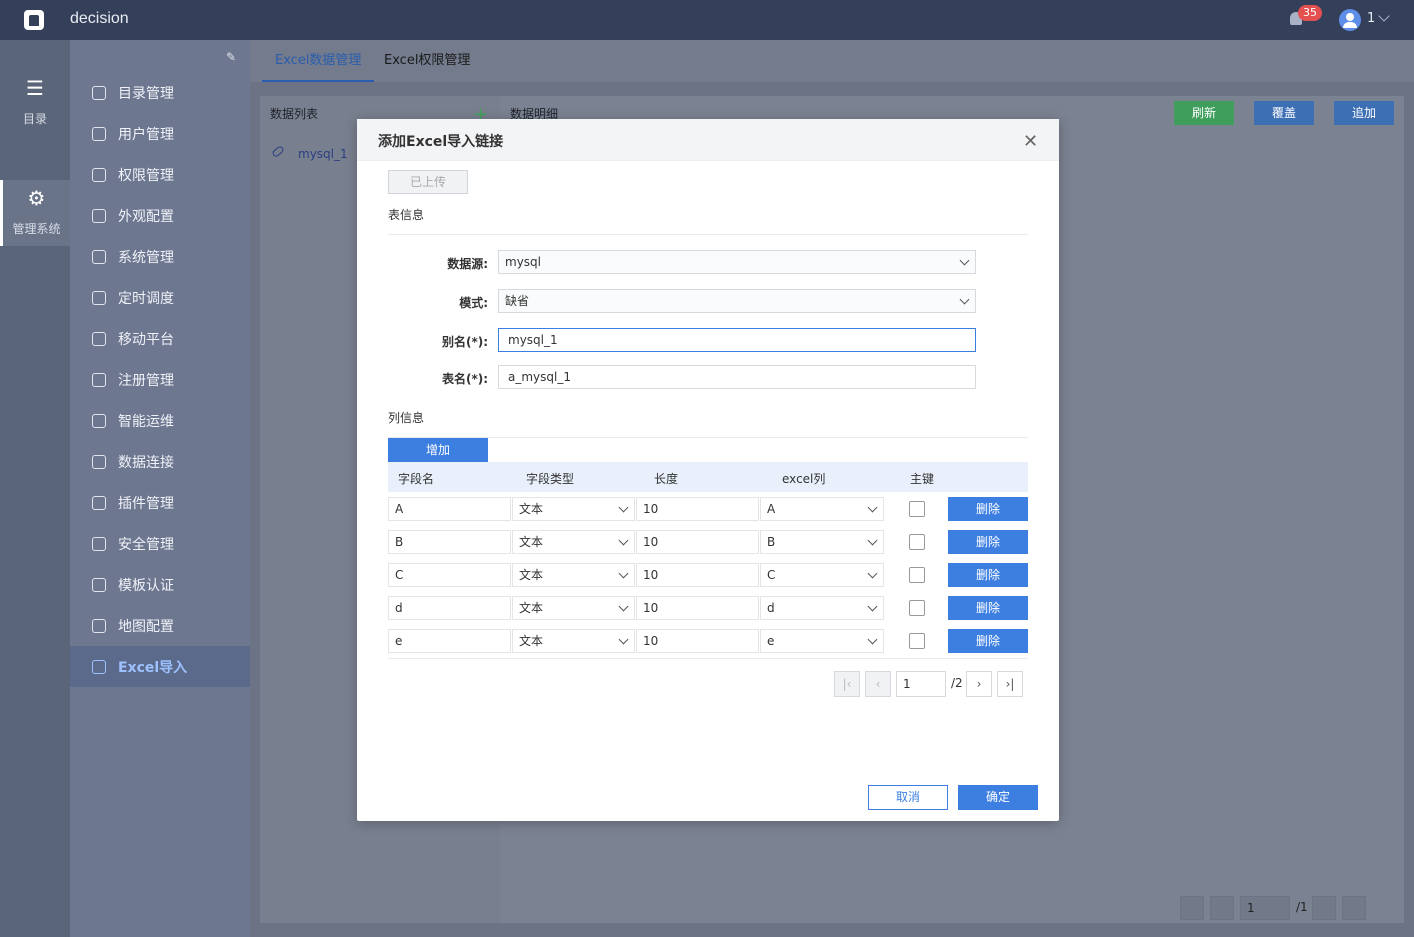  What do you see at coordinates (449, 608) in the screenshot?
I see `field-name-input: d` at bounding box center [449, 608].